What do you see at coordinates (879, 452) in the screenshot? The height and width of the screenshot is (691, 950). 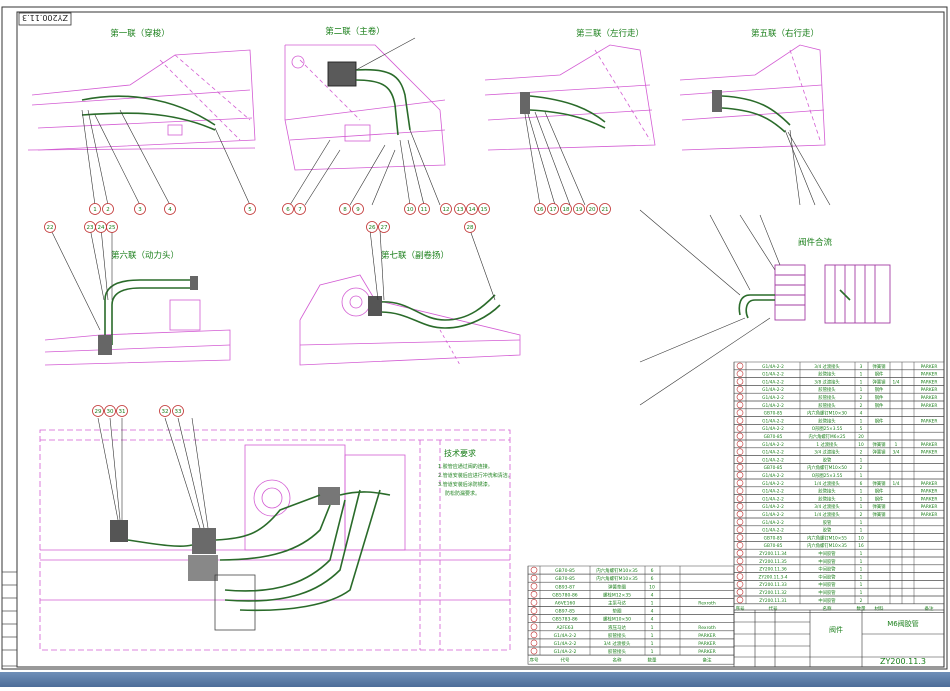 I see `bom-cell: 弹簧钢` at bounding box center [879, 452].